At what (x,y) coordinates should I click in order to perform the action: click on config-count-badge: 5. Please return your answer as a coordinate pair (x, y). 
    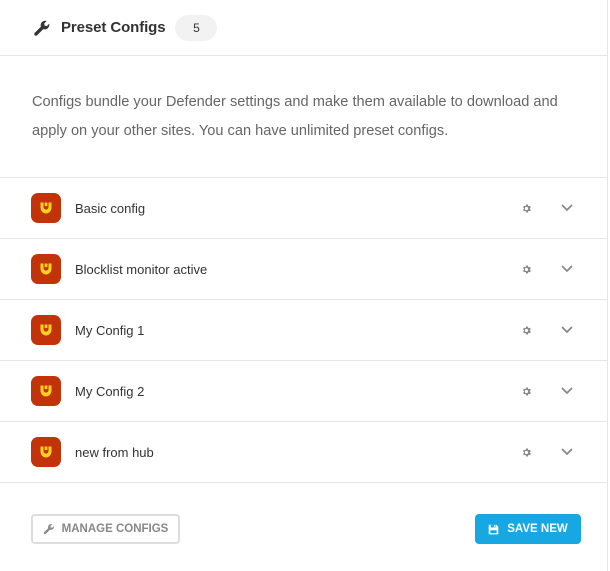
    Looking at the image, I should click on (196, 27).